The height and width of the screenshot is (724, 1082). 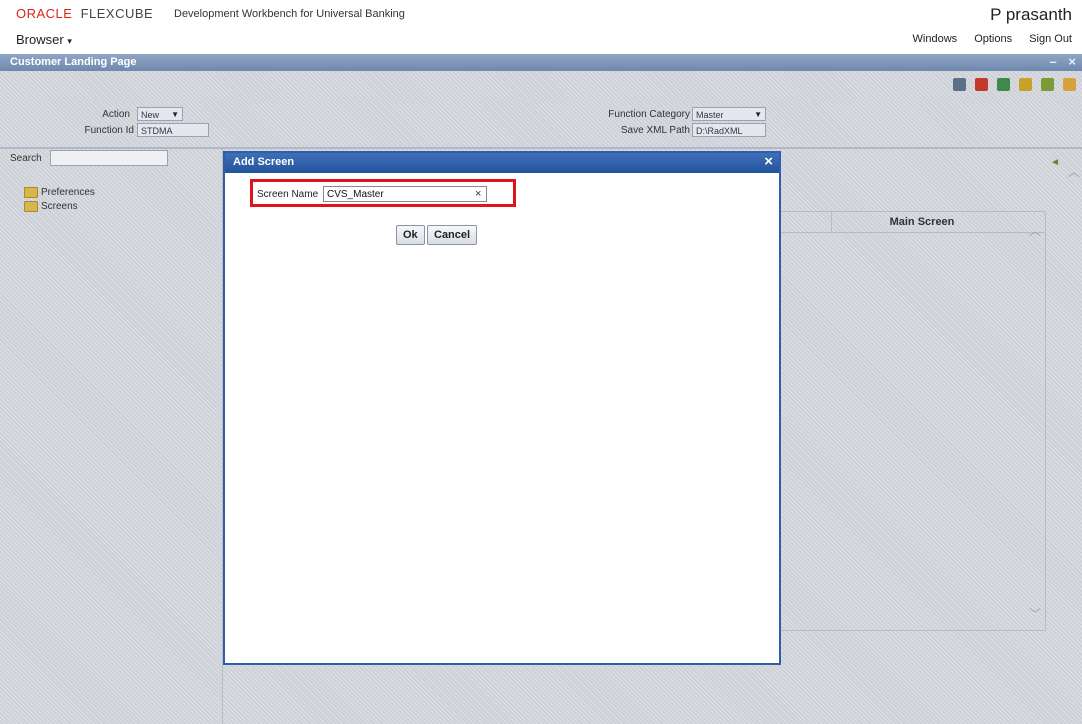 I want to click on sign-out-link: Sign Out, so click(x=1050, y=39).